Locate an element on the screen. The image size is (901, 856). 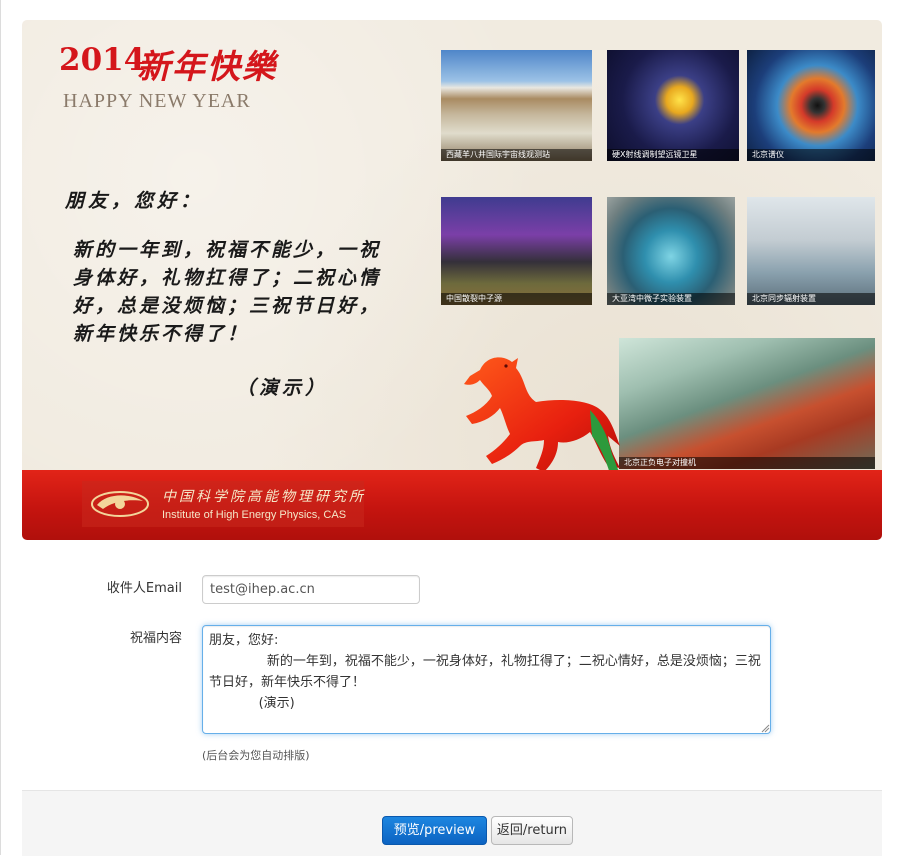
preview-button: 预览/preview is located at coordinates (434, 830).